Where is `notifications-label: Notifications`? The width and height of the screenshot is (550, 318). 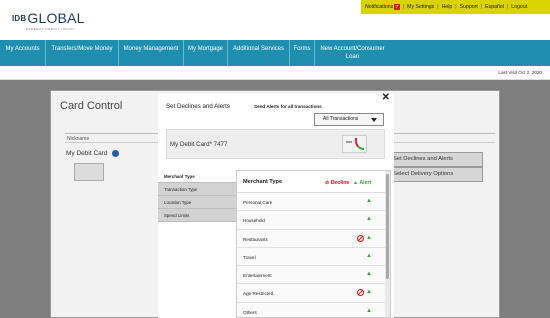 notifications-label: Notifications is located at coordinates (379, 7).